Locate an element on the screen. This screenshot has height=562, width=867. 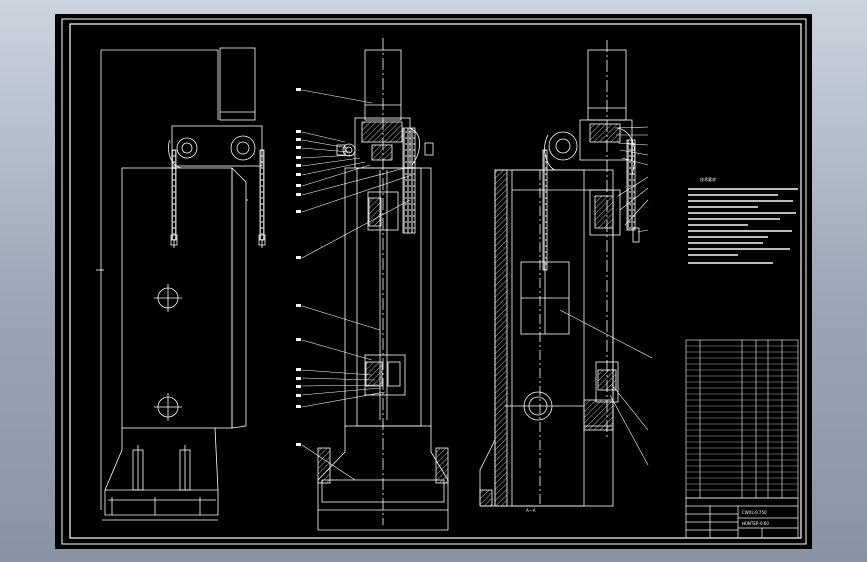
drawing-name: HUNTER-0.60 is located at coordinates (755, 523).